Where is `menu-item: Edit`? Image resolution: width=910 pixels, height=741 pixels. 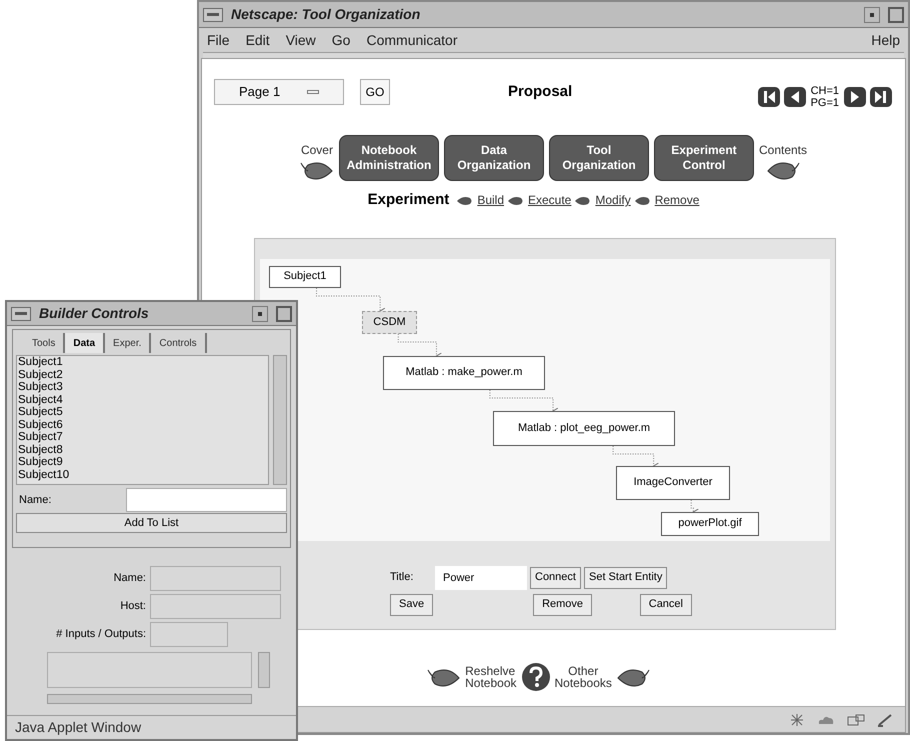 menu-item: Edit is located at coordinates (258, 40).